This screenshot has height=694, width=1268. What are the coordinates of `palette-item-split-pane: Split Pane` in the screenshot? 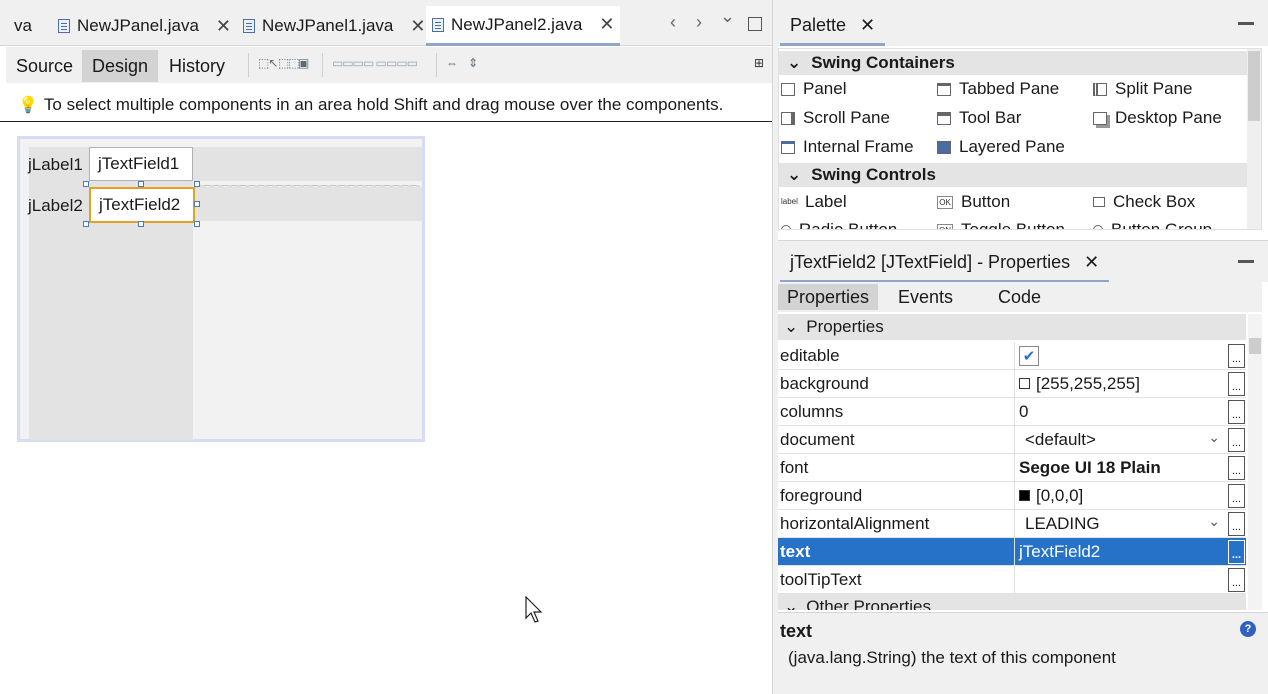 It's located at (1143, 89).